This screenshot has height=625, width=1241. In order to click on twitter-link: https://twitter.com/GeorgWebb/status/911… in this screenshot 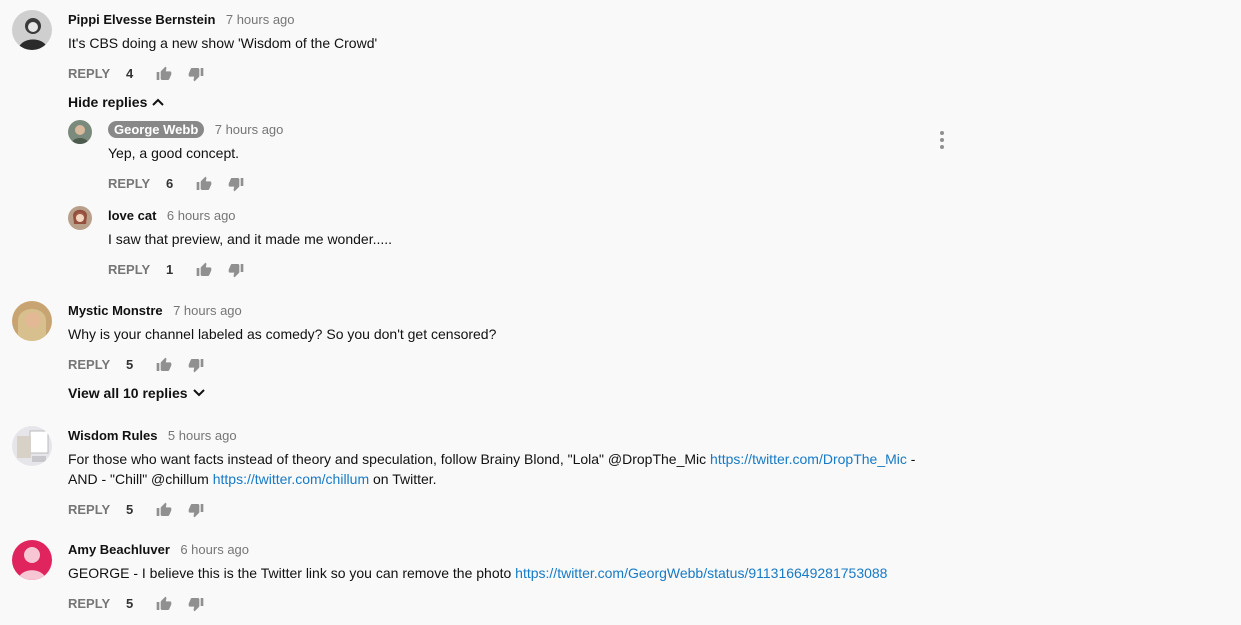, I will do `click(701, 573)`.